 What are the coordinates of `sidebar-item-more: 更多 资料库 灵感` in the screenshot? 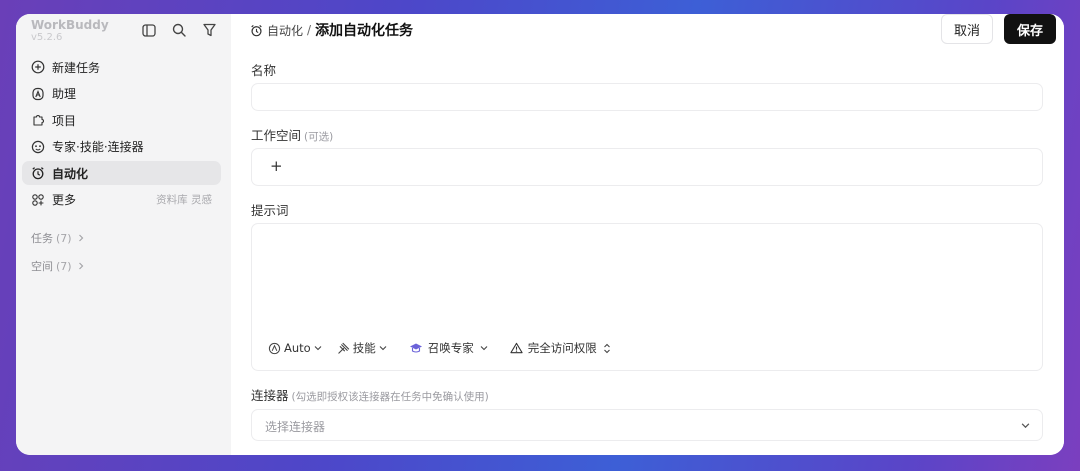 It's located at (121, 200).